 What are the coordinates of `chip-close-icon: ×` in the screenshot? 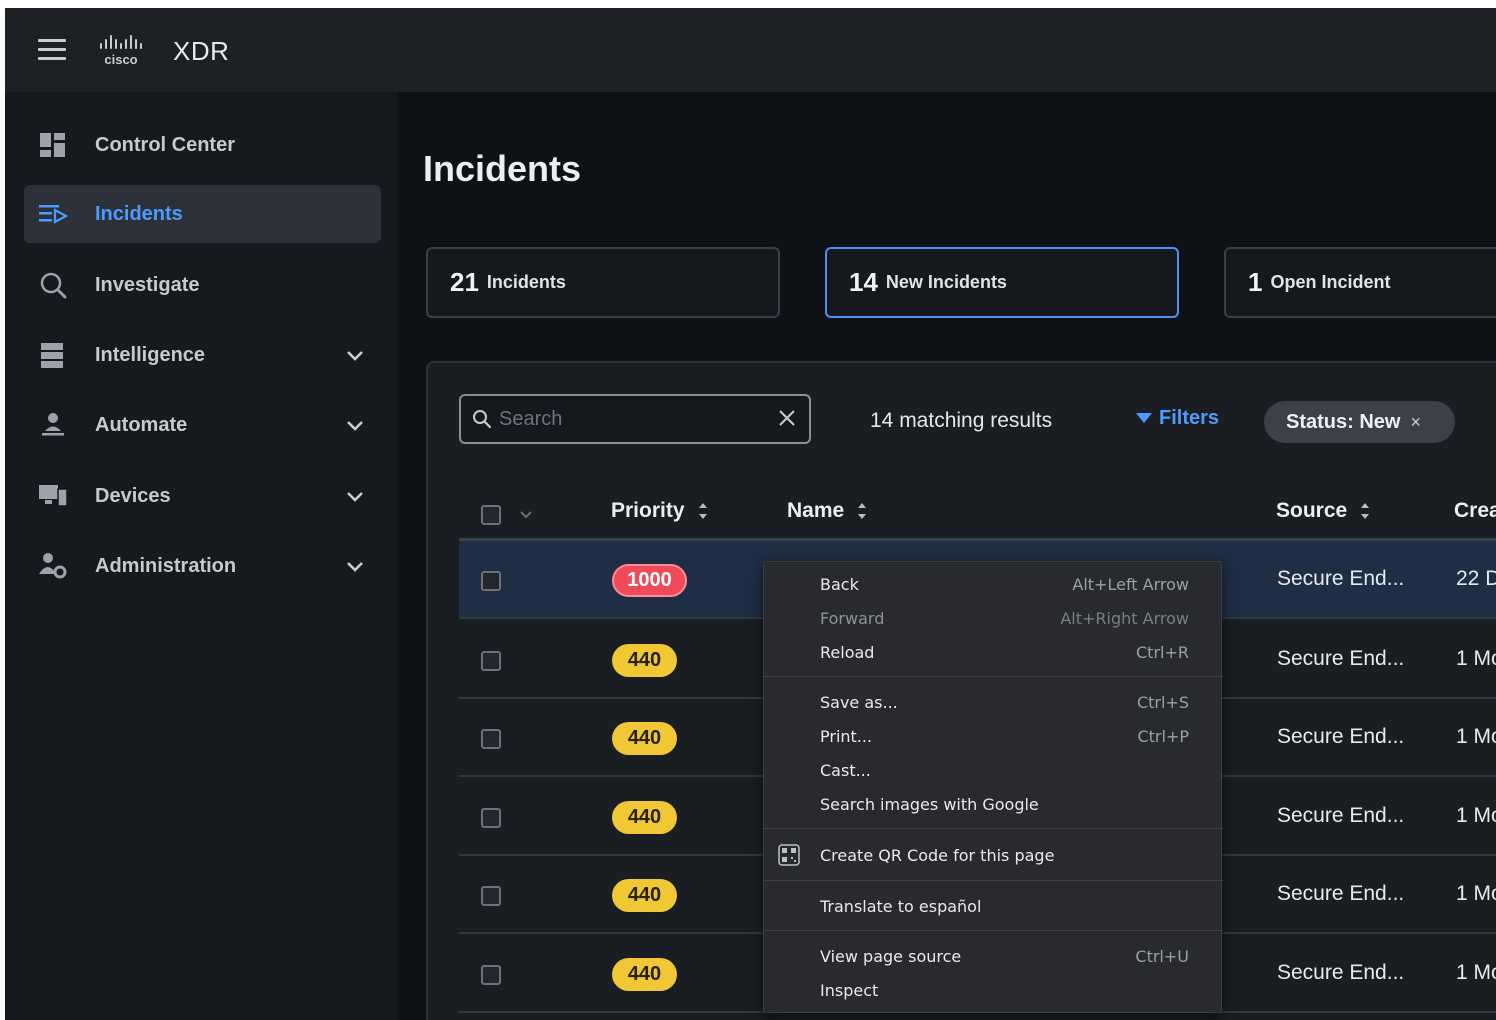 It's located at (1415, 422).